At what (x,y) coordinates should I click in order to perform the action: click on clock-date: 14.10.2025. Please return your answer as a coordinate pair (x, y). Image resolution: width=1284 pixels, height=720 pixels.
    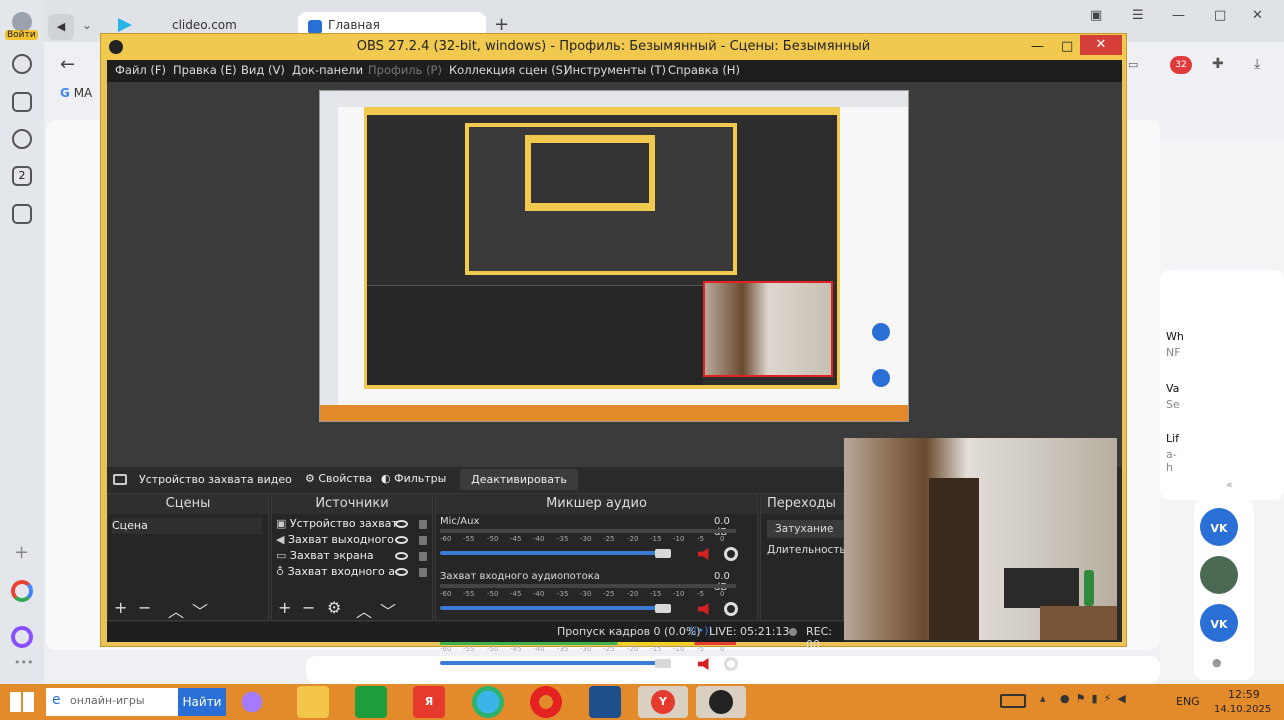
    Looking at the image, I should click on (1242, 709).